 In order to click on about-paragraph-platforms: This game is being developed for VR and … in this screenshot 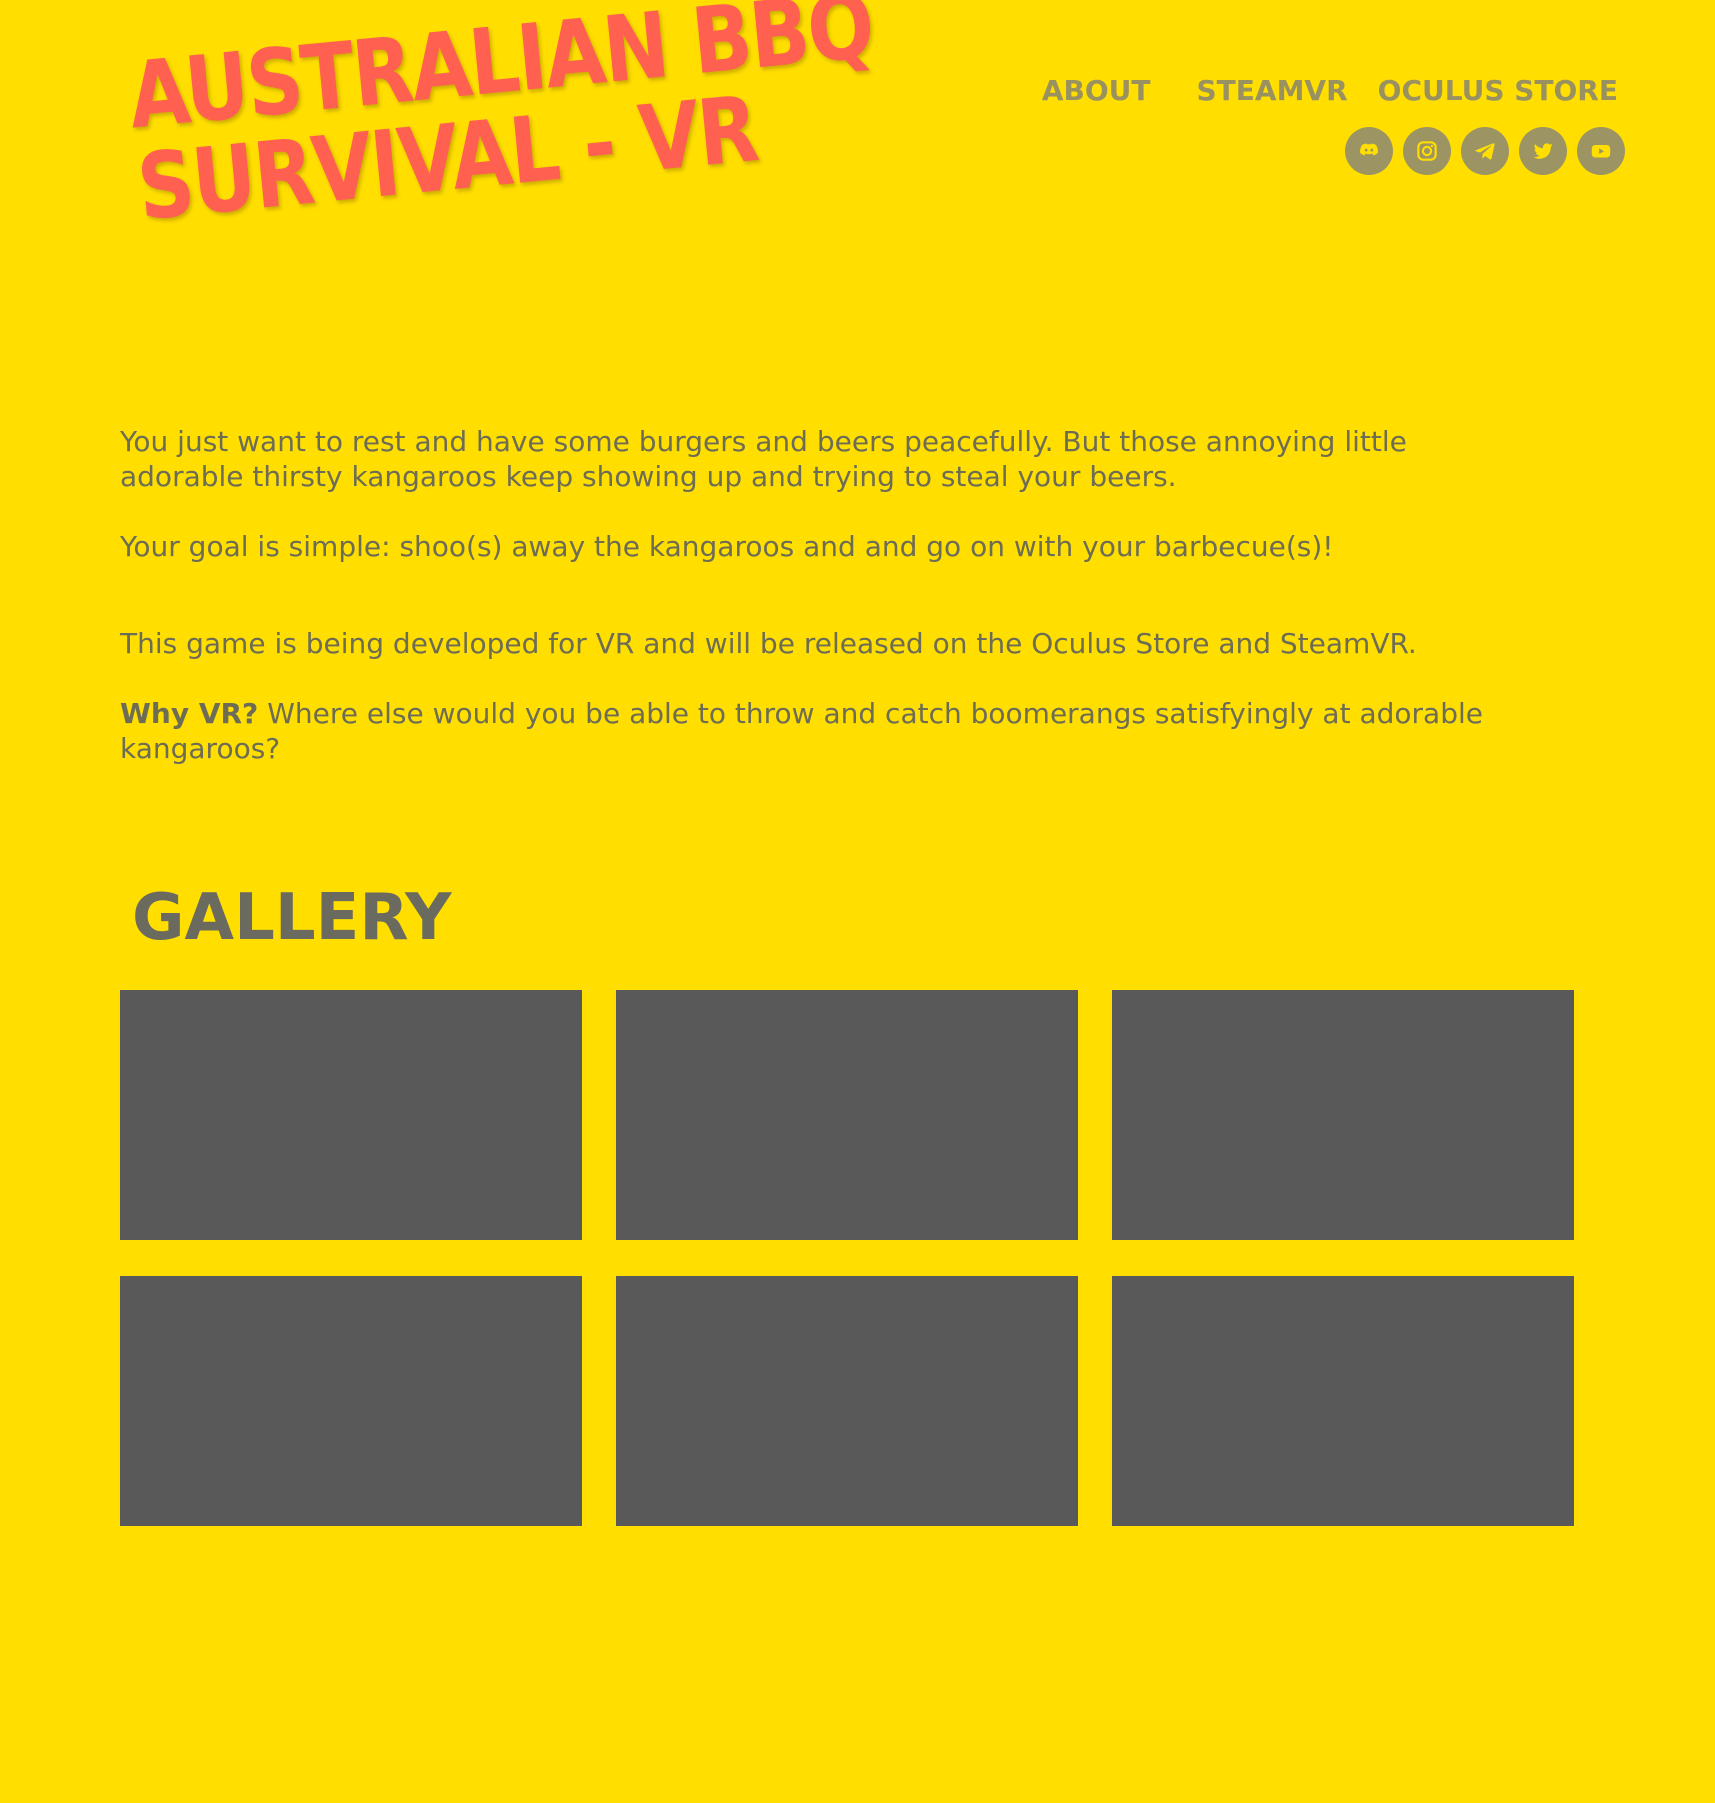, I will do `click(768, 643)`.